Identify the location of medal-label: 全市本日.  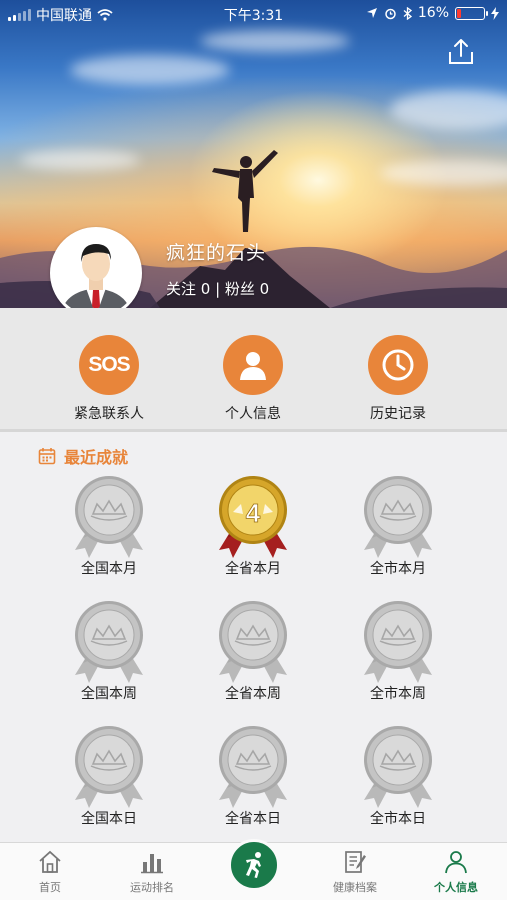
(398, 819).